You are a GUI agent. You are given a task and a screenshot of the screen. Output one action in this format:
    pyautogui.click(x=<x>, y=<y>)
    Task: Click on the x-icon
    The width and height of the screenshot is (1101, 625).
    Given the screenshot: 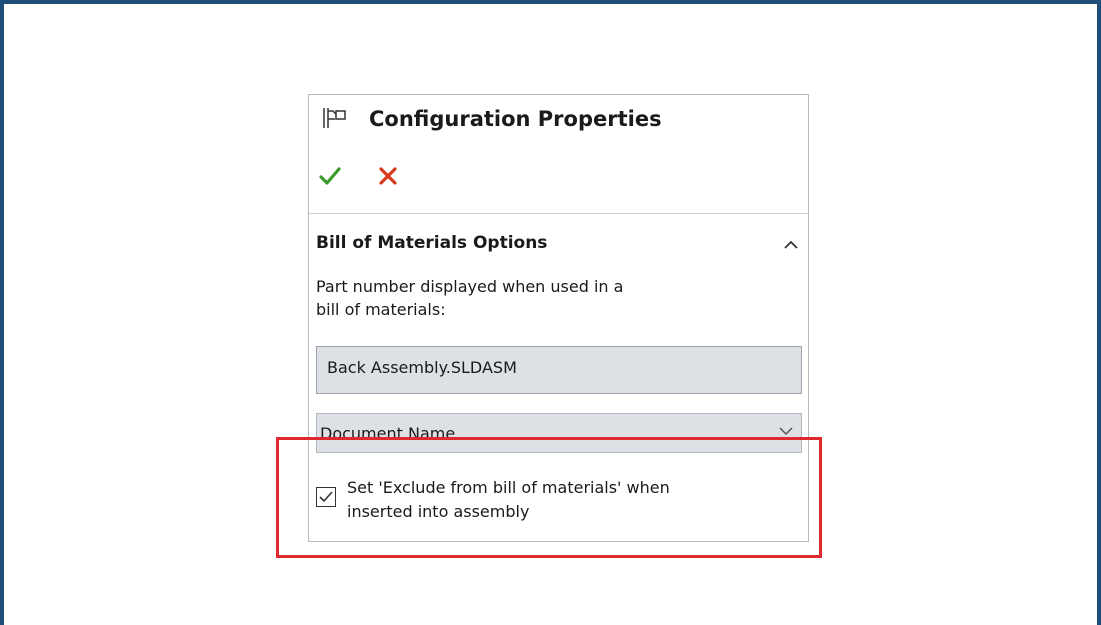 What is the action you would take?
    pyautogui.click(x=388, y=176)
    